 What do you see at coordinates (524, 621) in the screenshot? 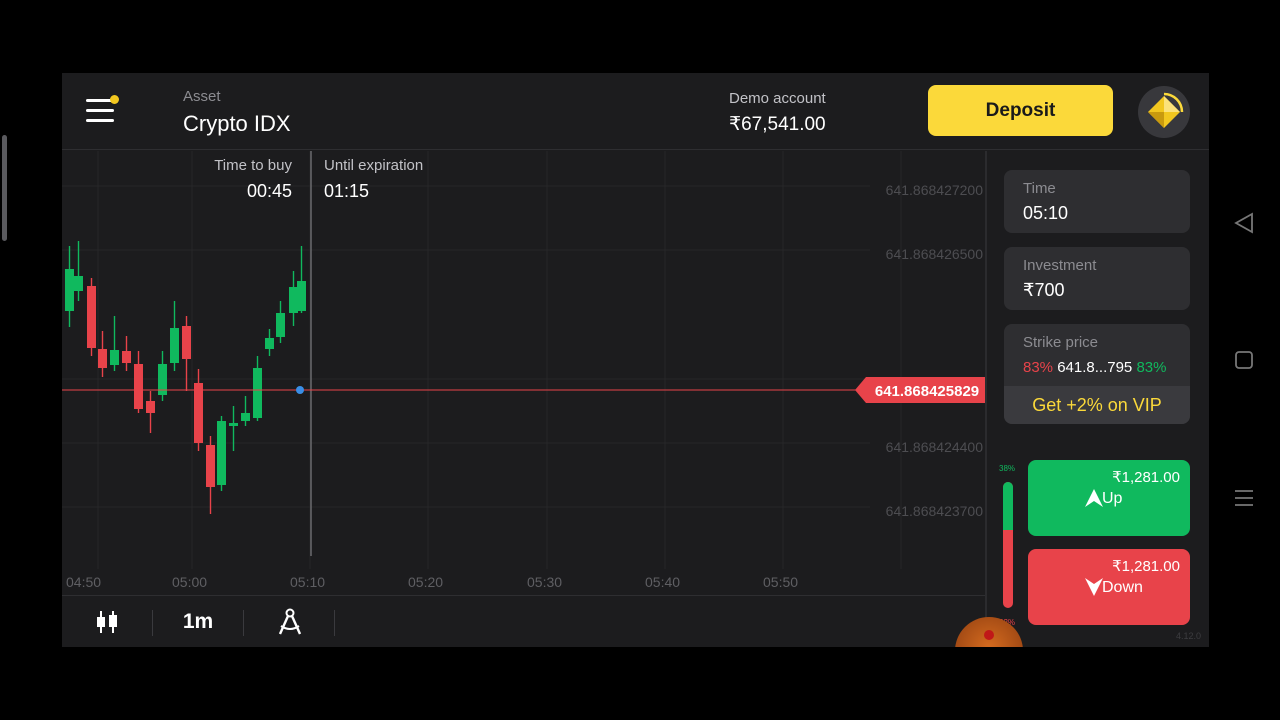
I see `chart-toolbar: 1m` at bounding box center [524, 621].